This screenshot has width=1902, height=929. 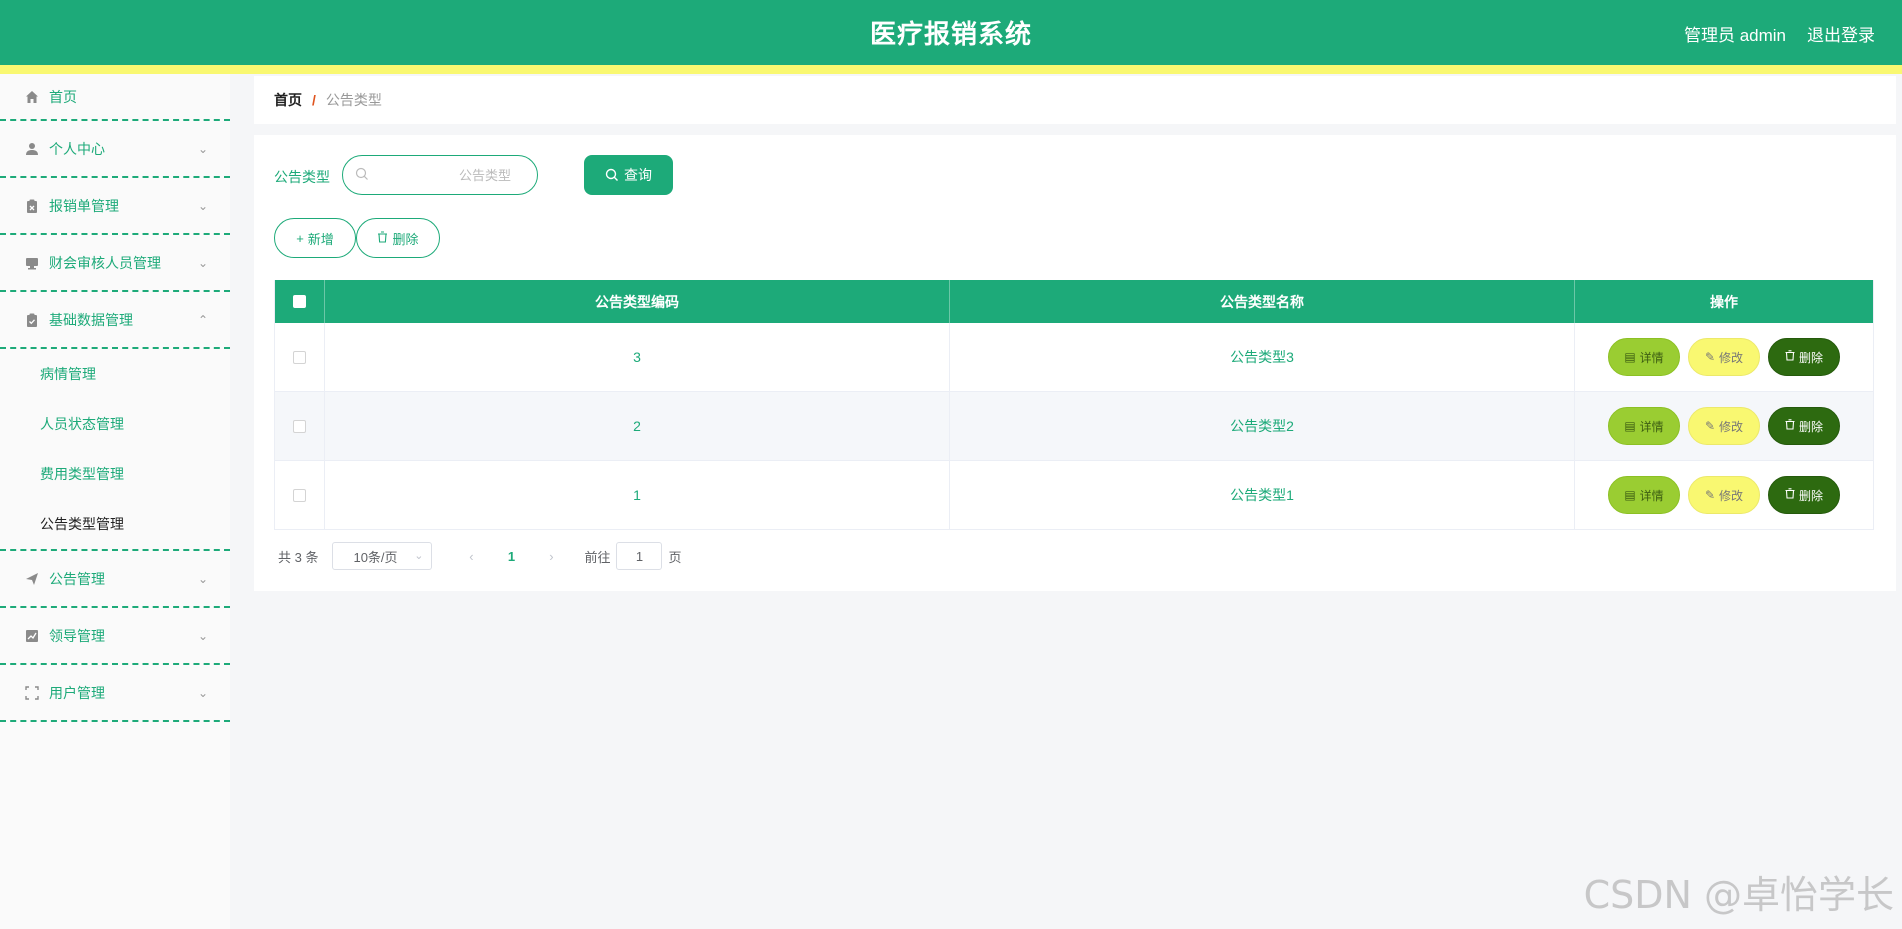 What do you see at coordinates (675, 557) in the screenshot?
I see `page-suffix: 页` at bounding box center [675, 557].